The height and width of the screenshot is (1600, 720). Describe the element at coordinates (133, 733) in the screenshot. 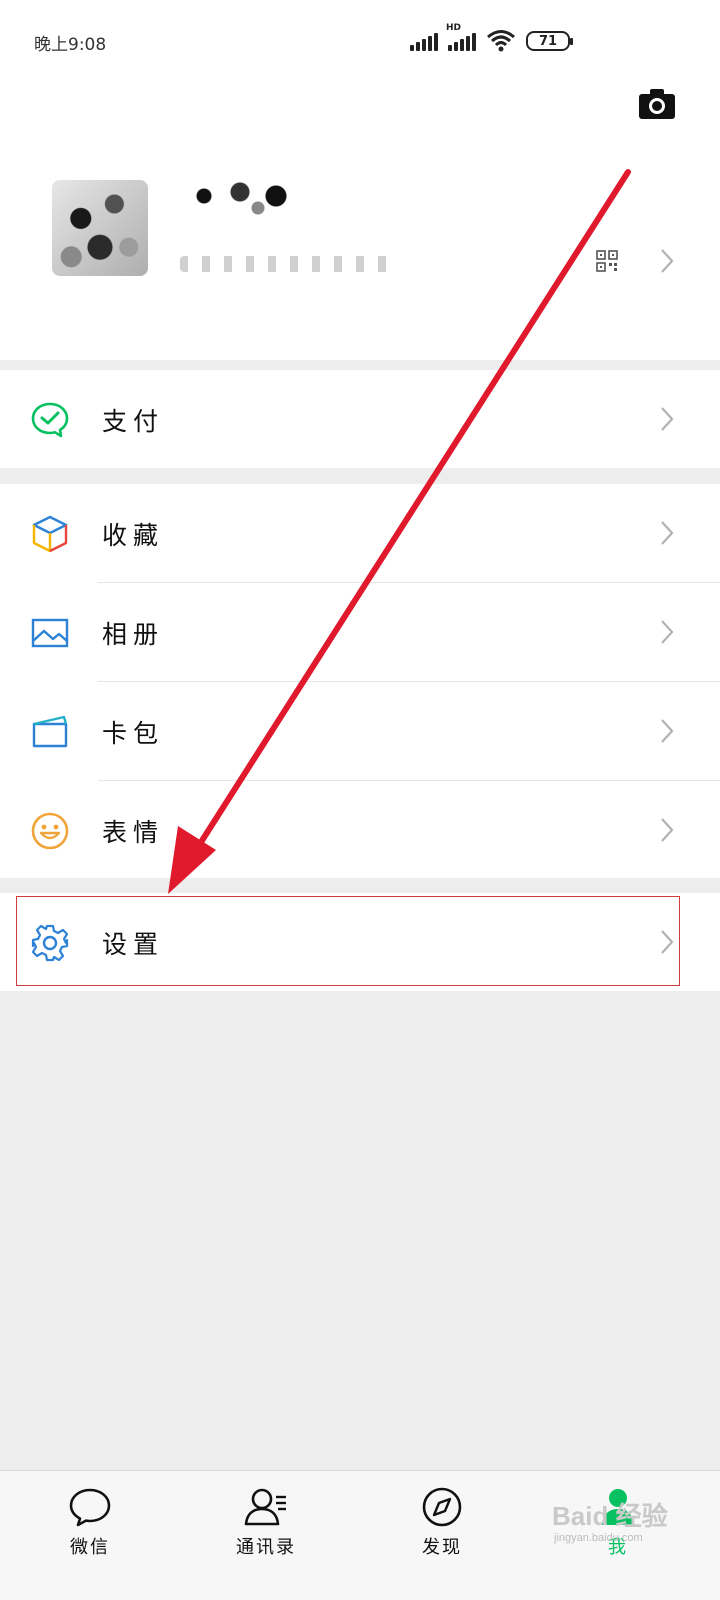

I see `menu-label-cards: 卡包` at that location.